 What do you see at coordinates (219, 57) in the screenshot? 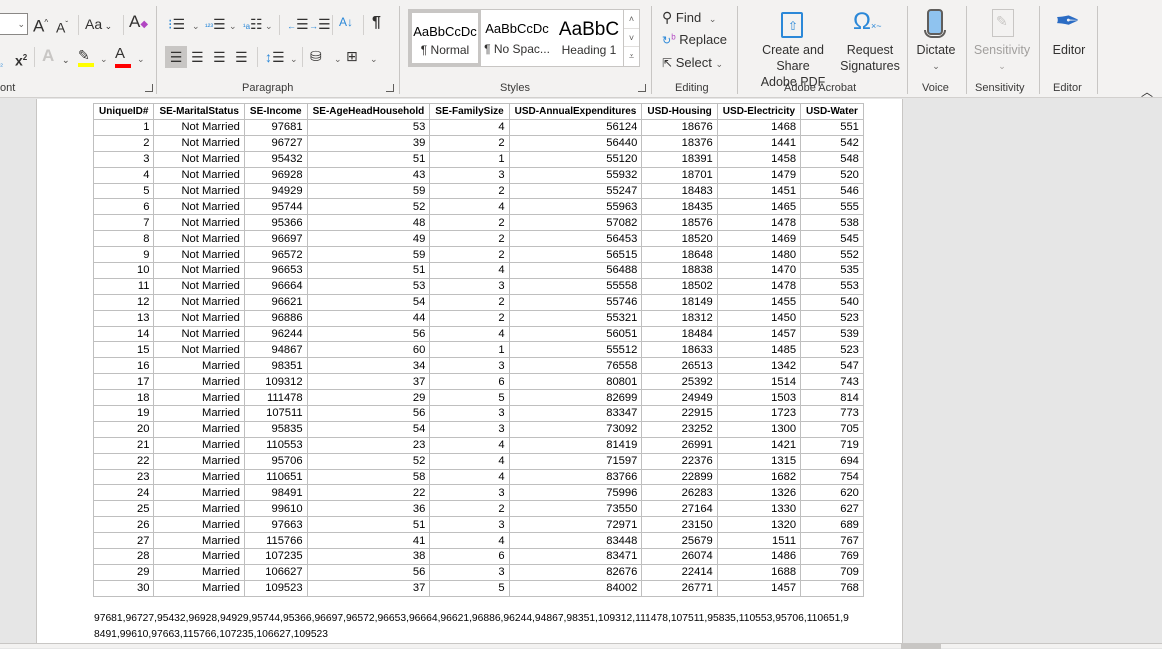
I see `align-right-button: ☰` at bounding box center [219, 57].